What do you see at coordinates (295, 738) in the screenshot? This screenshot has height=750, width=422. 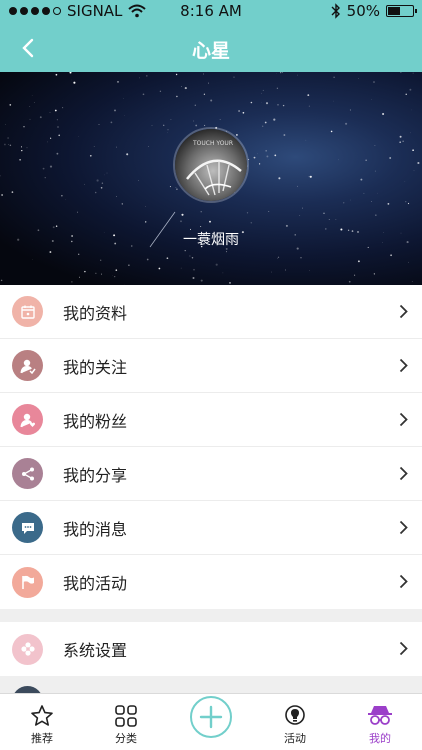 I see `tab-label: 活动` at bounding box center [295, 738].